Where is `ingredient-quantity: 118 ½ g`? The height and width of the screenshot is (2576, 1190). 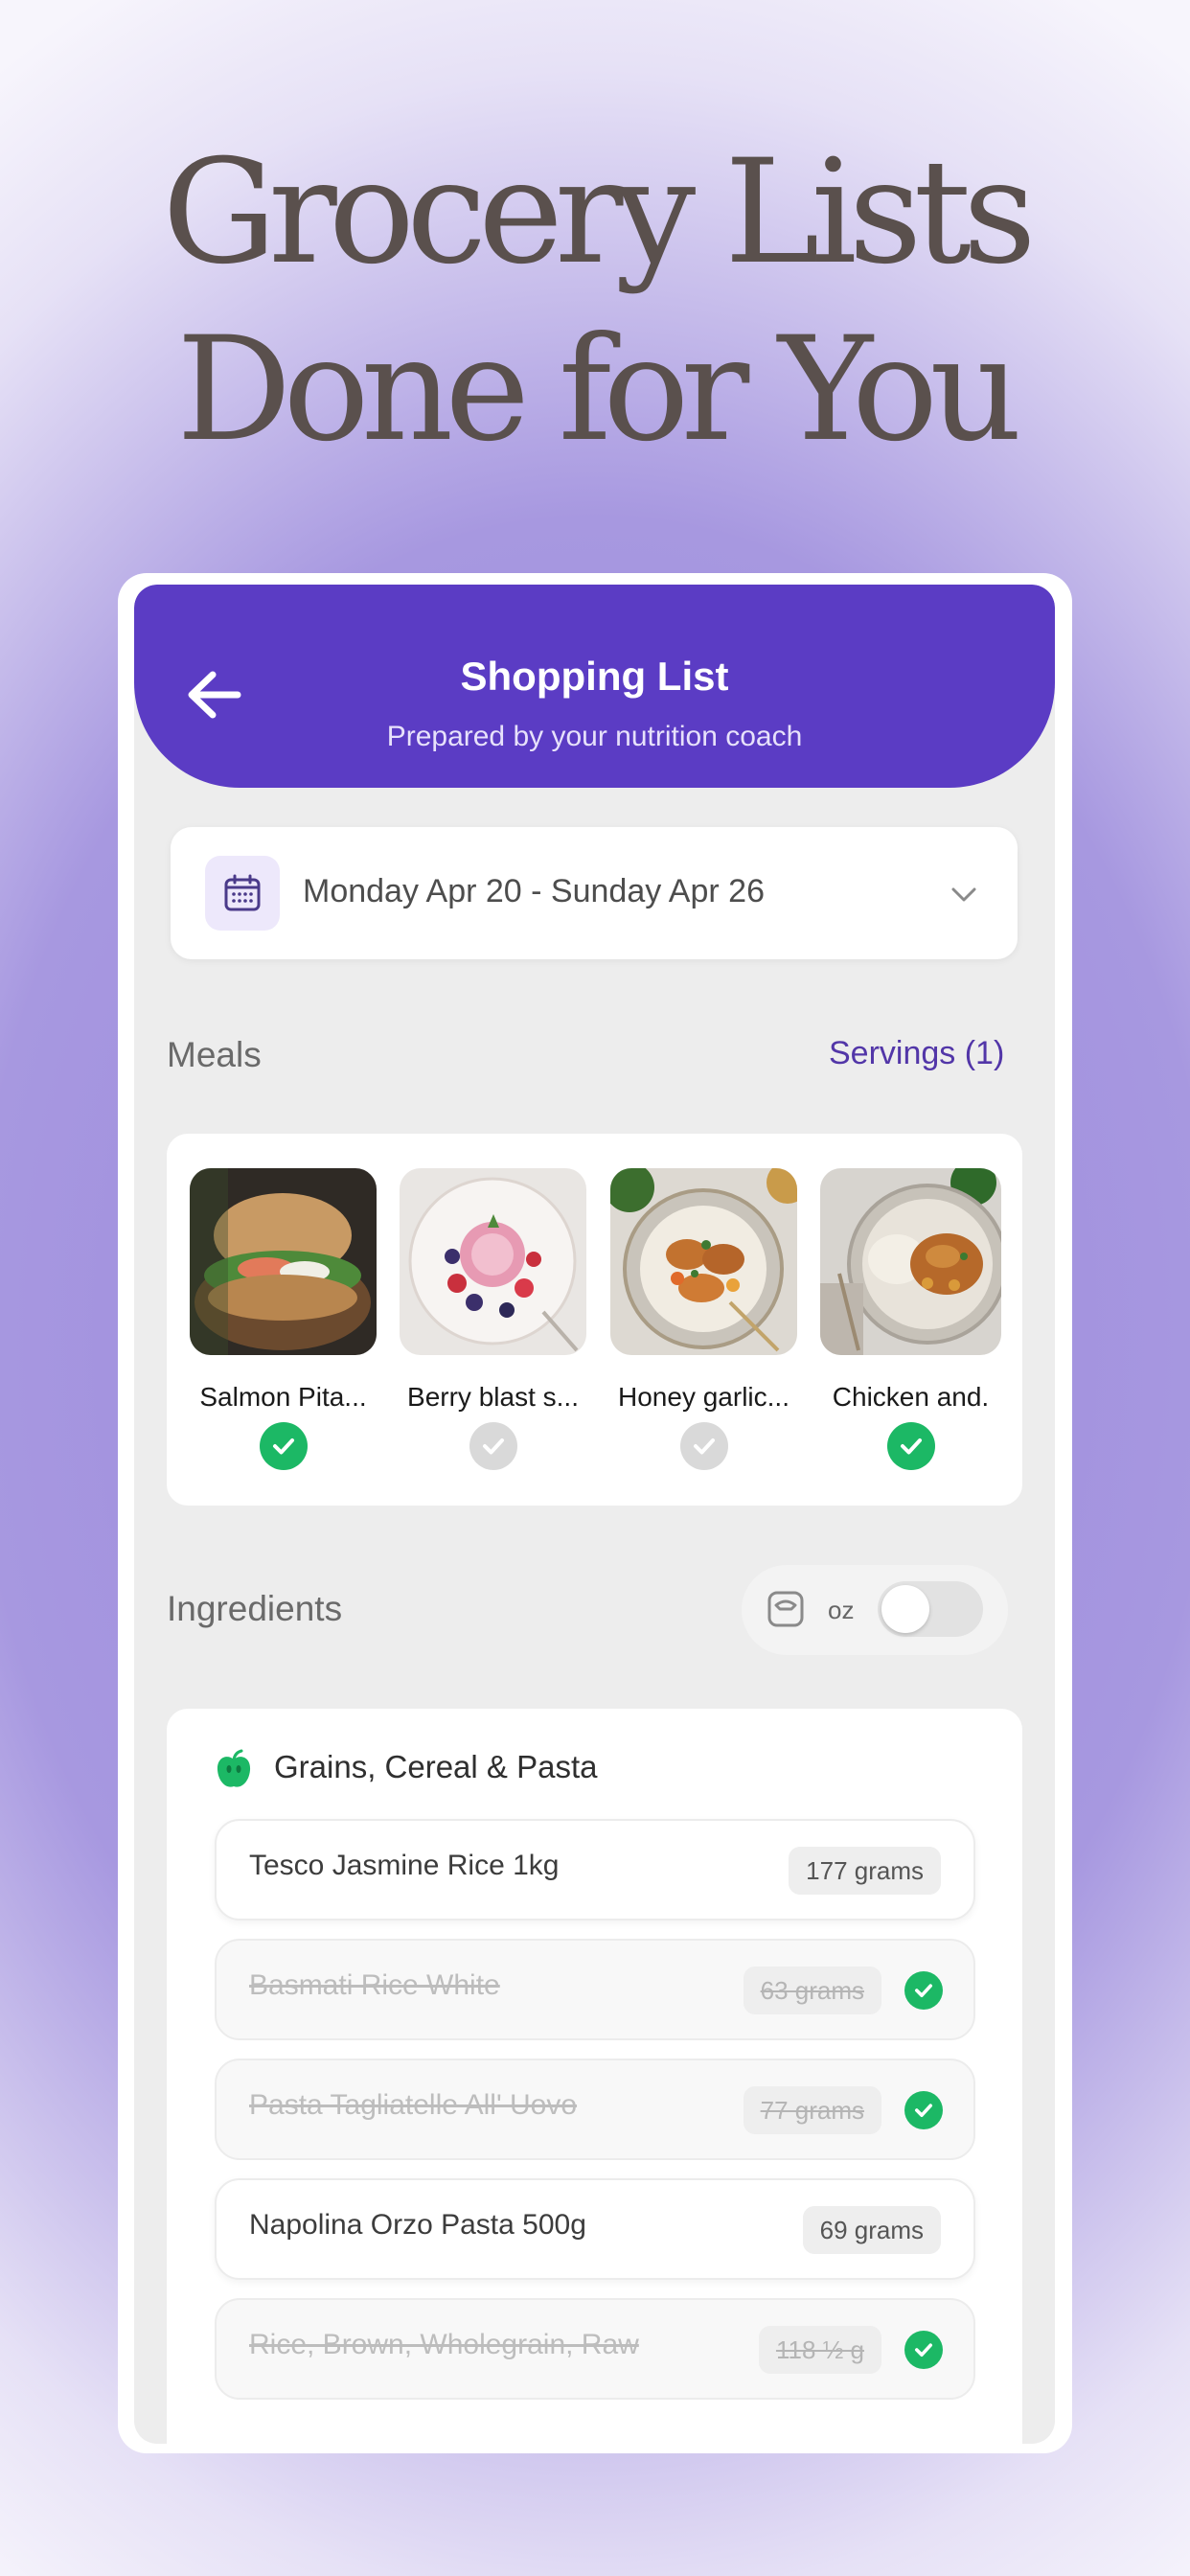
ingredient-quantity: 118 ½ g is located at coordinates (820, 2350).